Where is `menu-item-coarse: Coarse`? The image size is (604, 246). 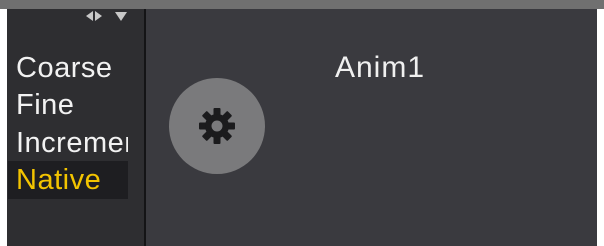 menu-item-coarse: Coarse is located at coordinates (68, 68).